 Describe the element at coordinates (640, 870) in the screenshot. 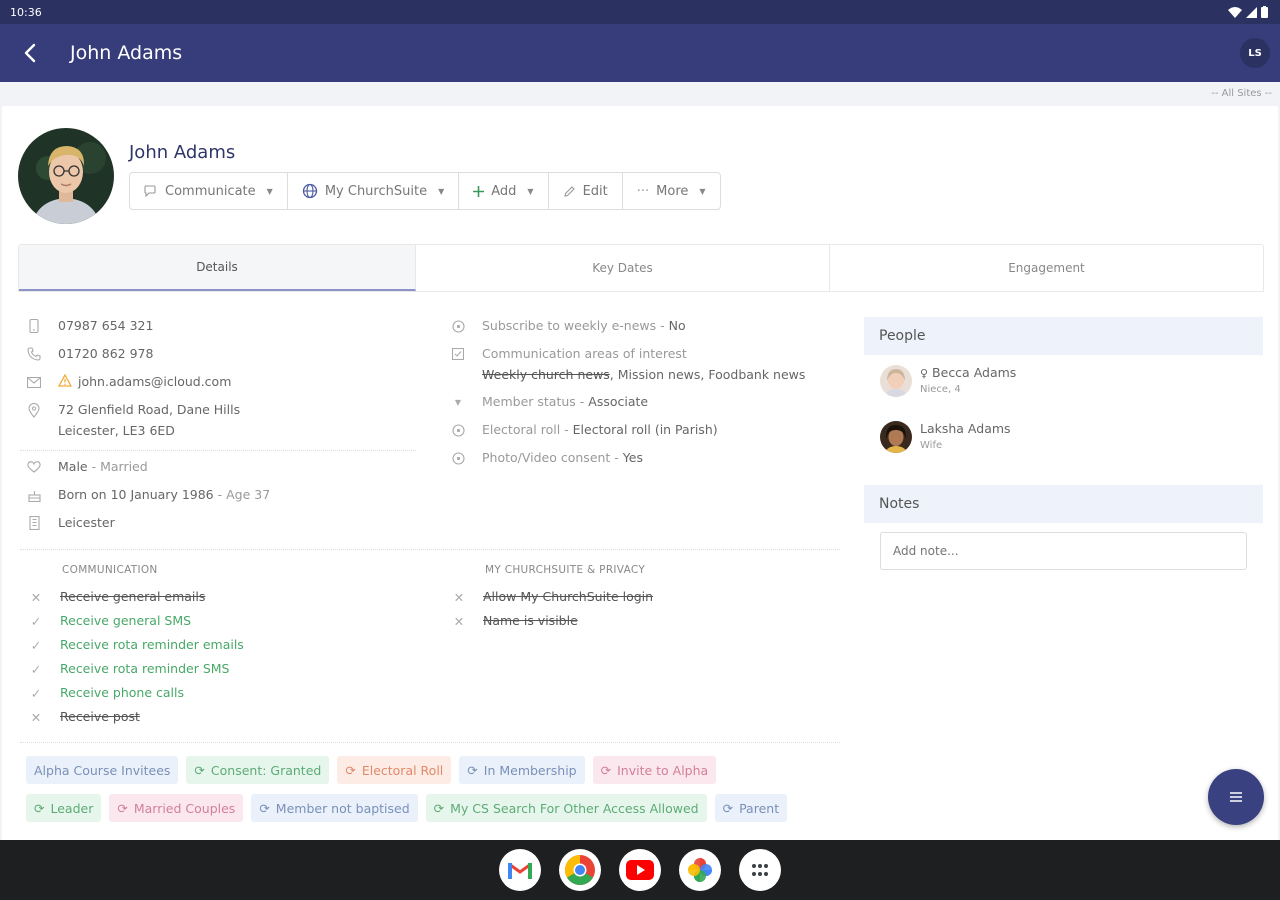

I see `youtube-app` at that location.